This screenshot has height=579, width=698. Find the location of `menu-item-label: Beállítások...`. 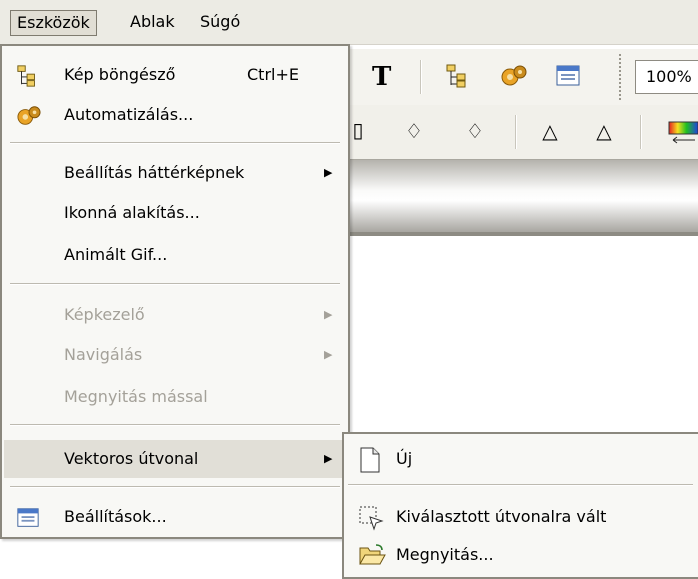

menu-item-label: Beállítások... is located at coordinates (115, 516).